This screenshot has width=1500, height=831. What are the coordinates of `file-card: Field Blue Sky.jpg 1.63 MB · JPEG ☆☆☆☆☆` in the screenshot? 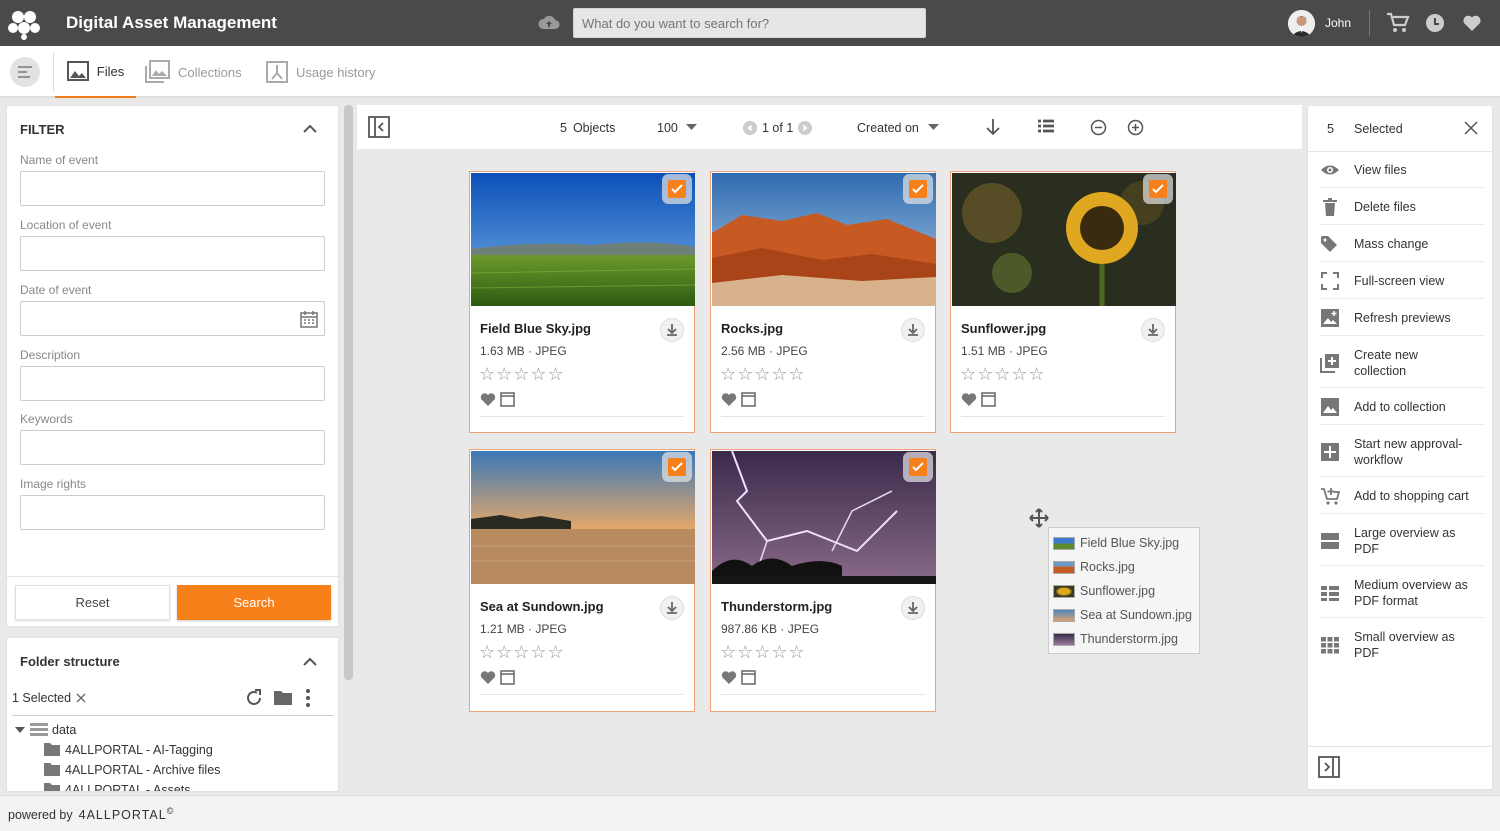 It's located at (582, 302).